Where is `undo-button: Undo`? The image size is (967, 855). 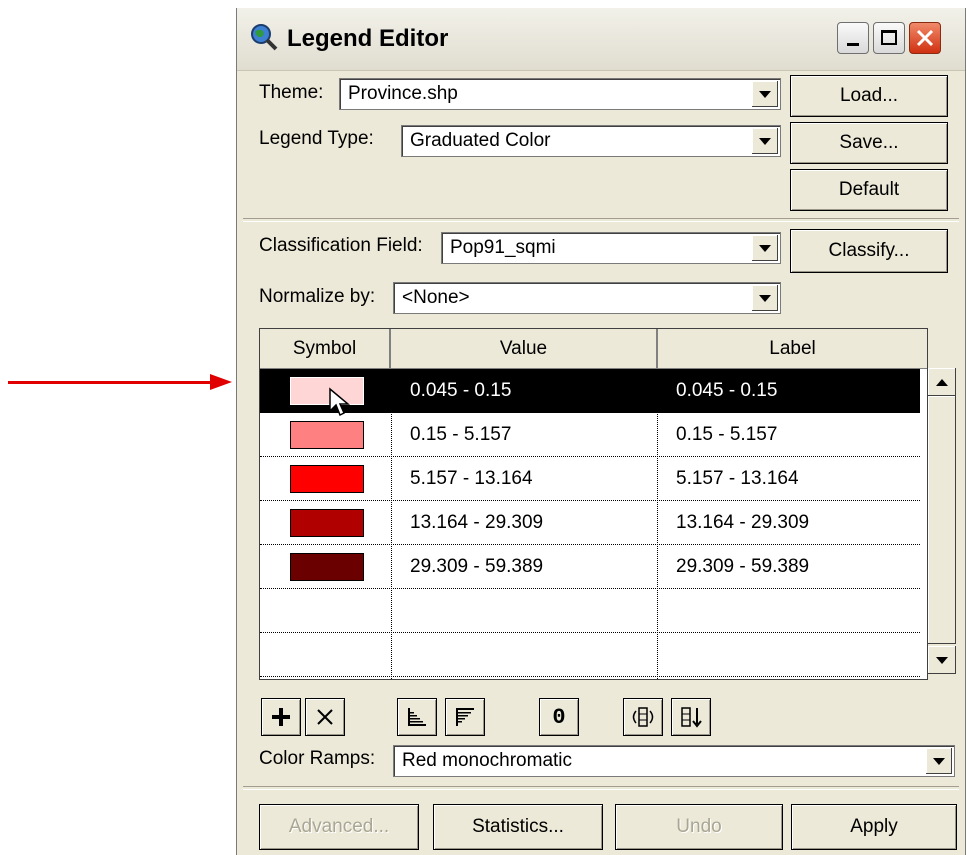 undo-button: Undo is located at coordinates (699, 827).